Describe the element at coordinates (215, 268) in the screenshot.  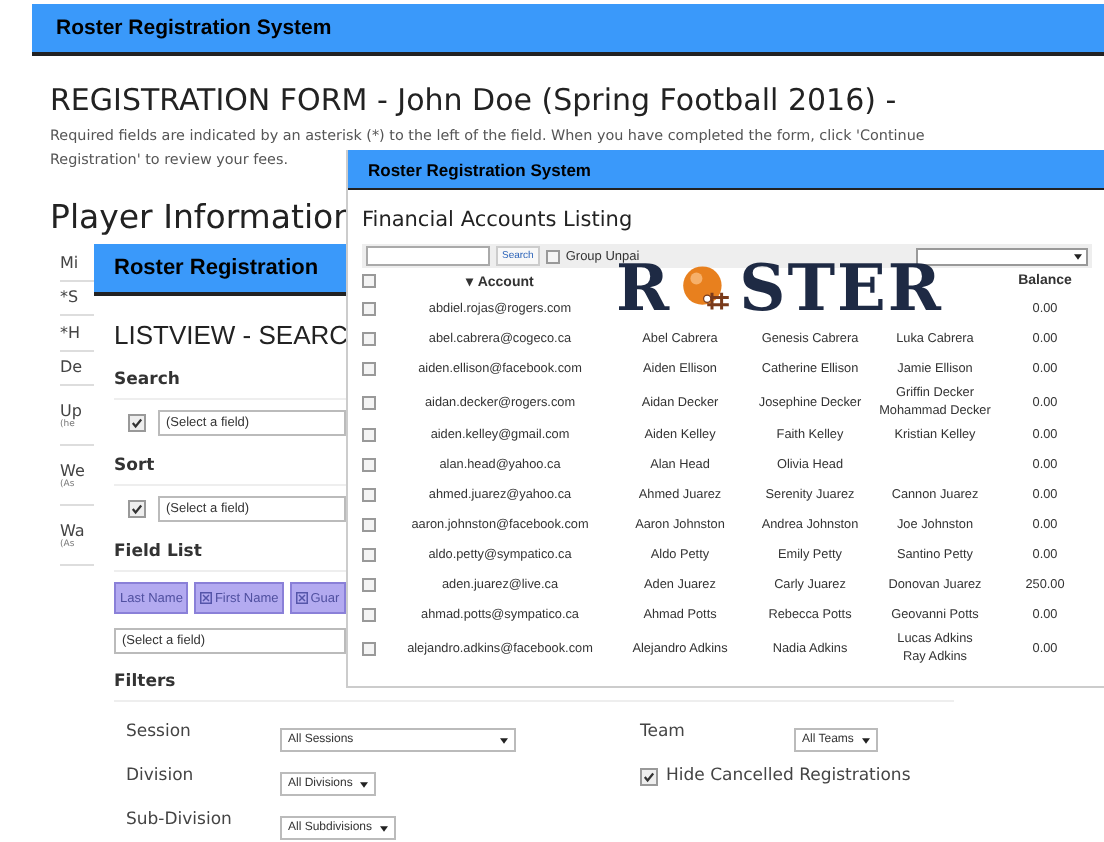
I see `window-title: Roster Registration` at that location.